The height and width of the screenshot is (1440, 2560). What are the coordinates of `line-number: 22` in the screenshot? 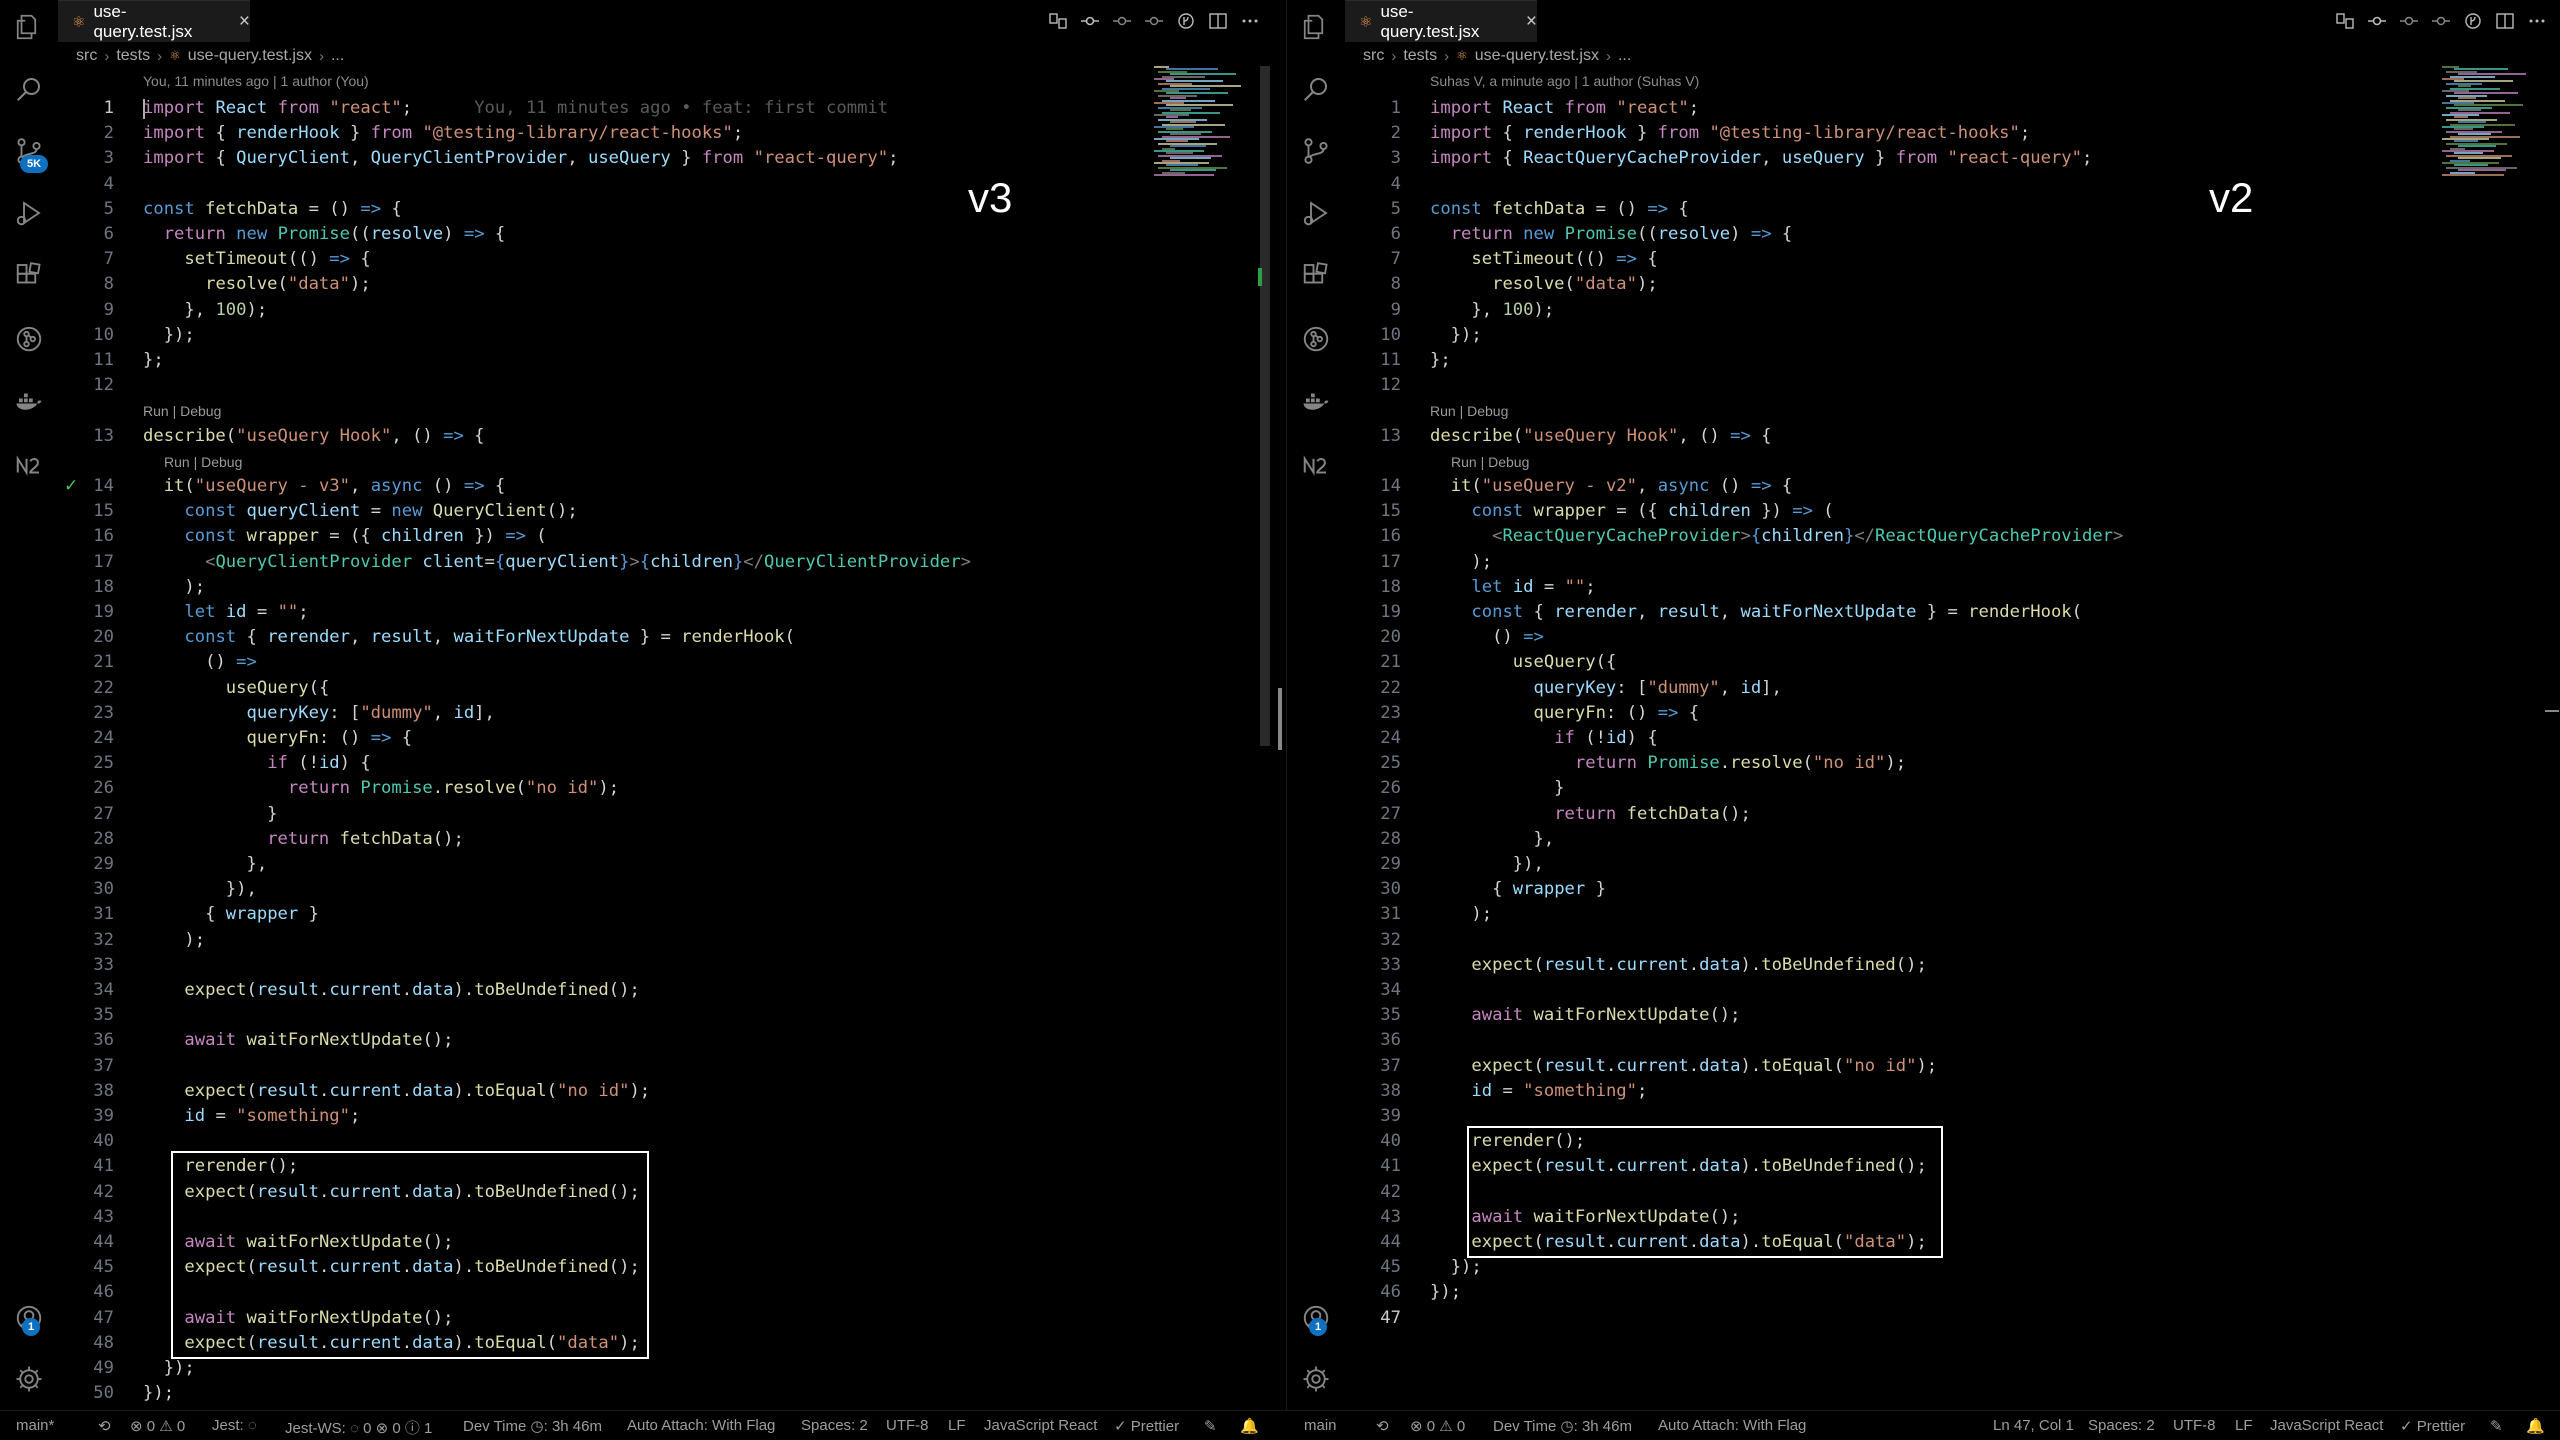 It's located at (103, 687).